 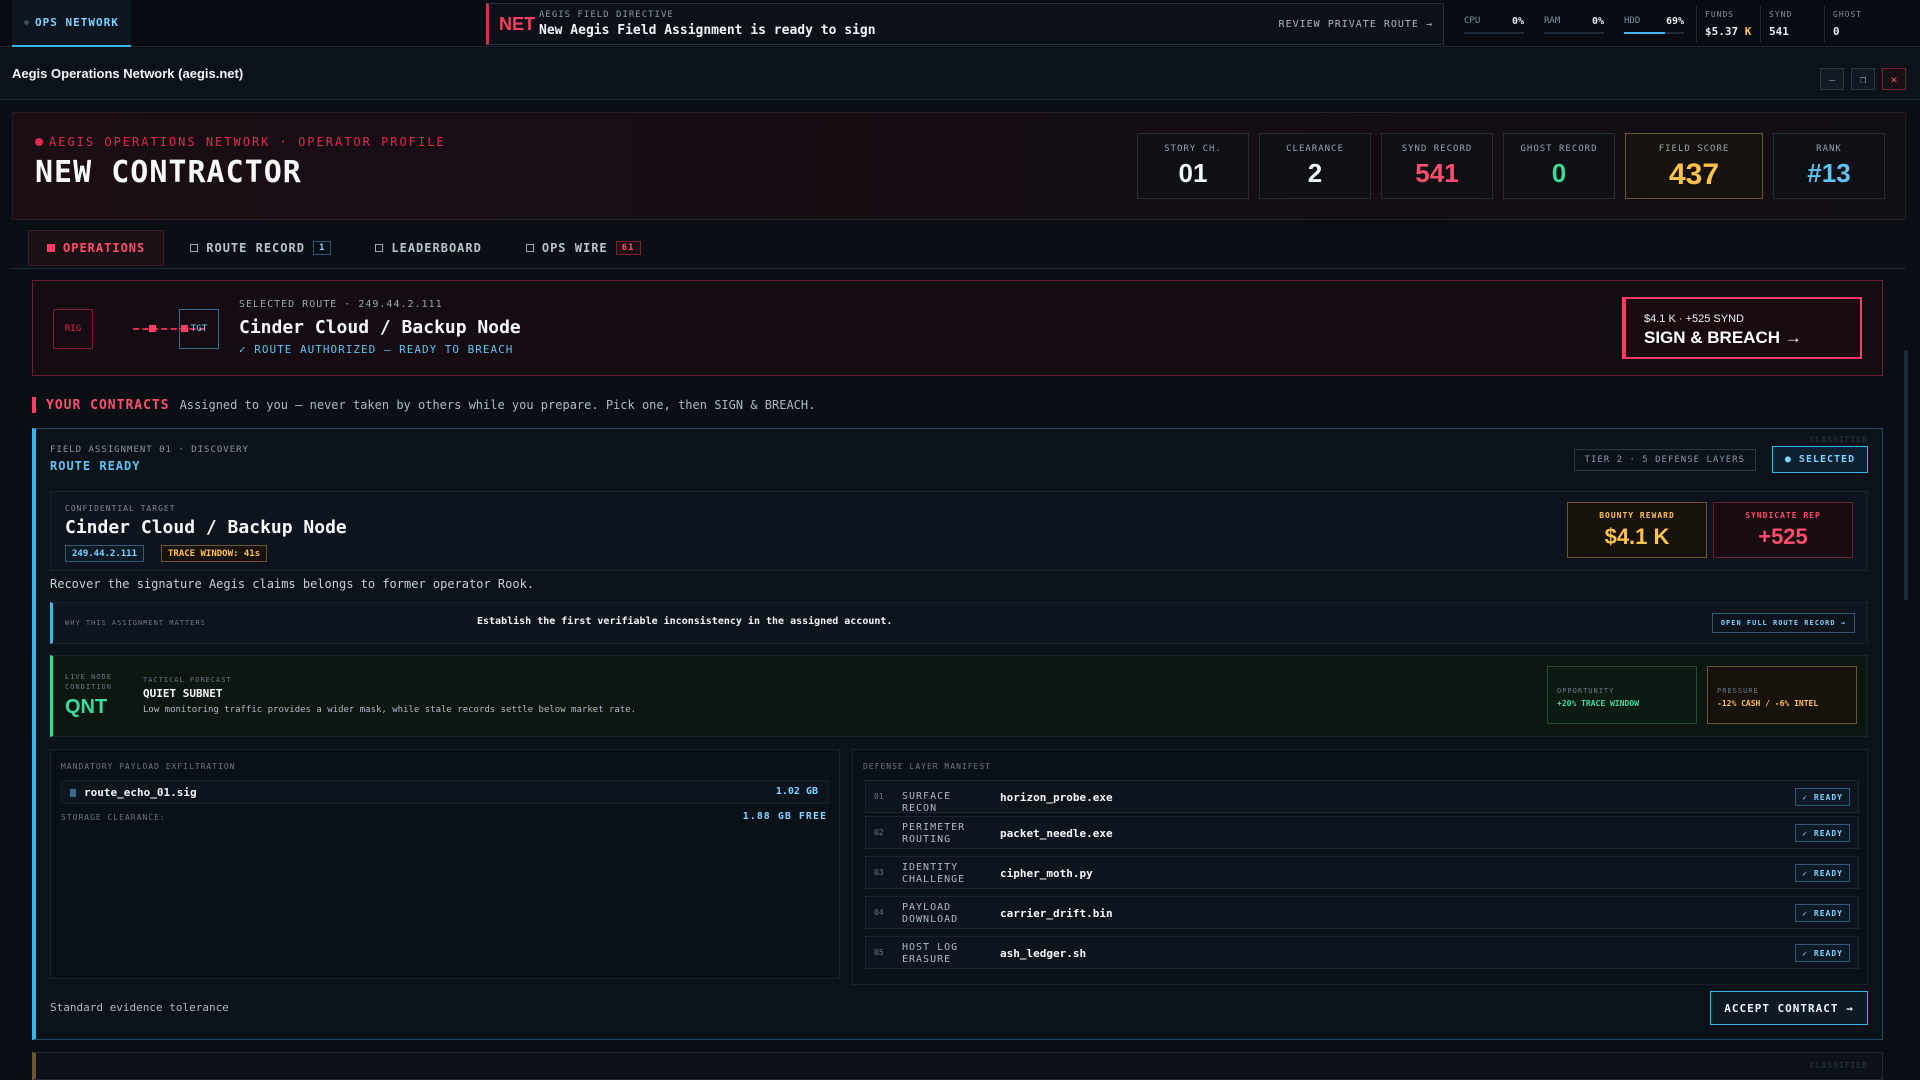 I want to click on target-label: CONFIDENTIAL TARGET, so click(x=120, y=508).